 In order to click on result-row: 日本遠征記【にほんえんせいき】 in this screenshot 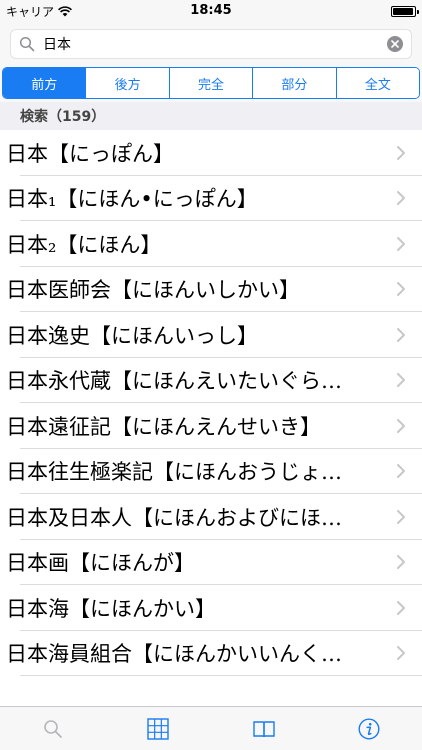, I will do `click(211, 426)`.